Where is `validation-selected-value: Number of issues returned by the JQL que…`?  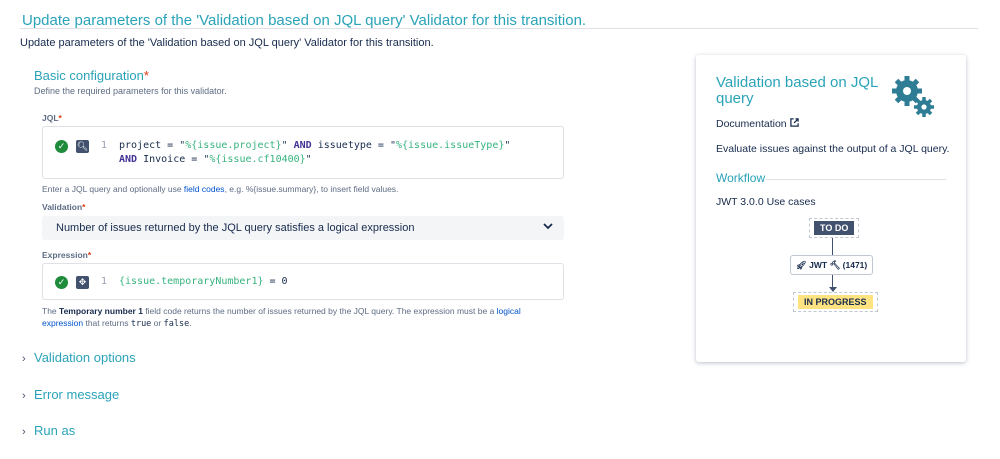
validation-selected-value: Number of issues returned by the JQL que… is located at coordinates (235, 228).